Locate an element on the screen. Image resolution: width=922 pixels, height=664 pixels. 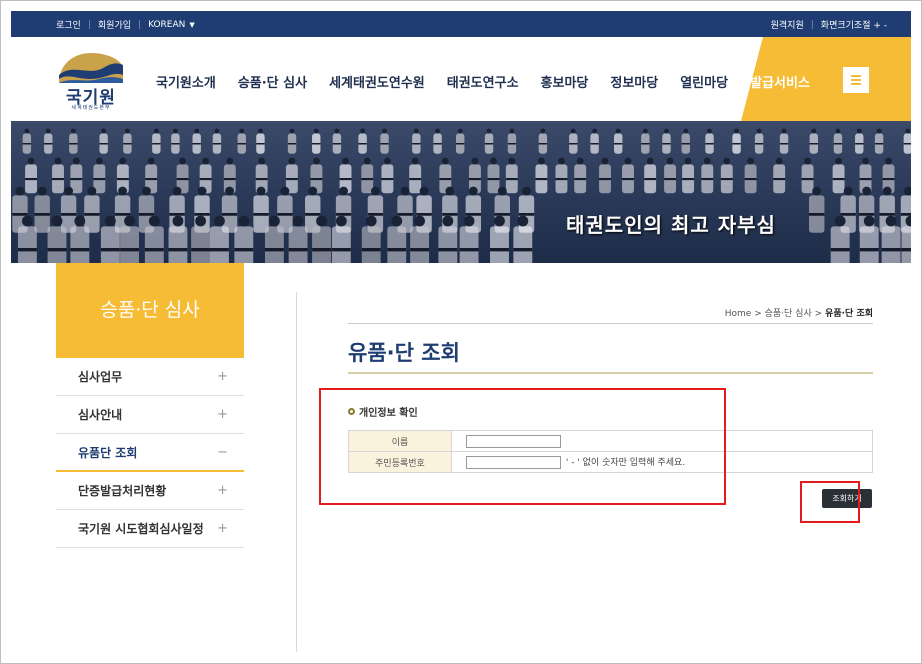
title-underline is located at coordinates (610, 373).